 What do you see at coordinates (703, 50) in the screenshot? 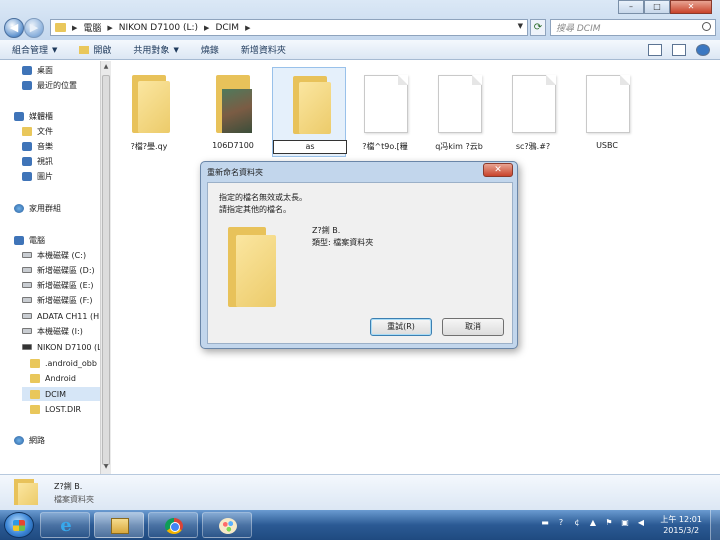
I see `help-icon` at bounding box center [703, 50].